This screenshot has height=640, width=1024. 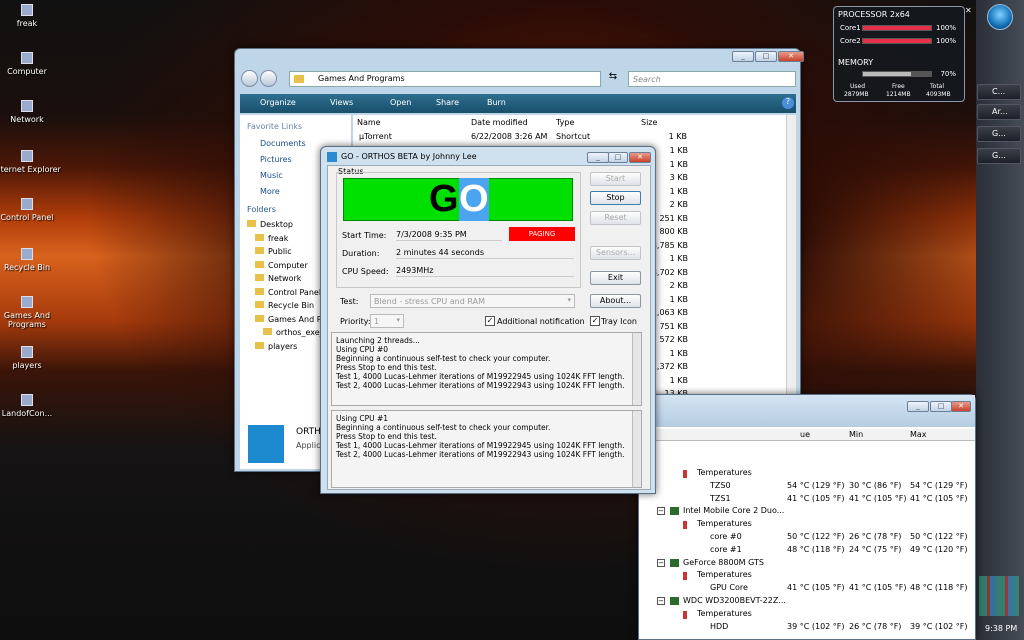 I want to click on memory-bar-fill, so click(x=887, y=74).